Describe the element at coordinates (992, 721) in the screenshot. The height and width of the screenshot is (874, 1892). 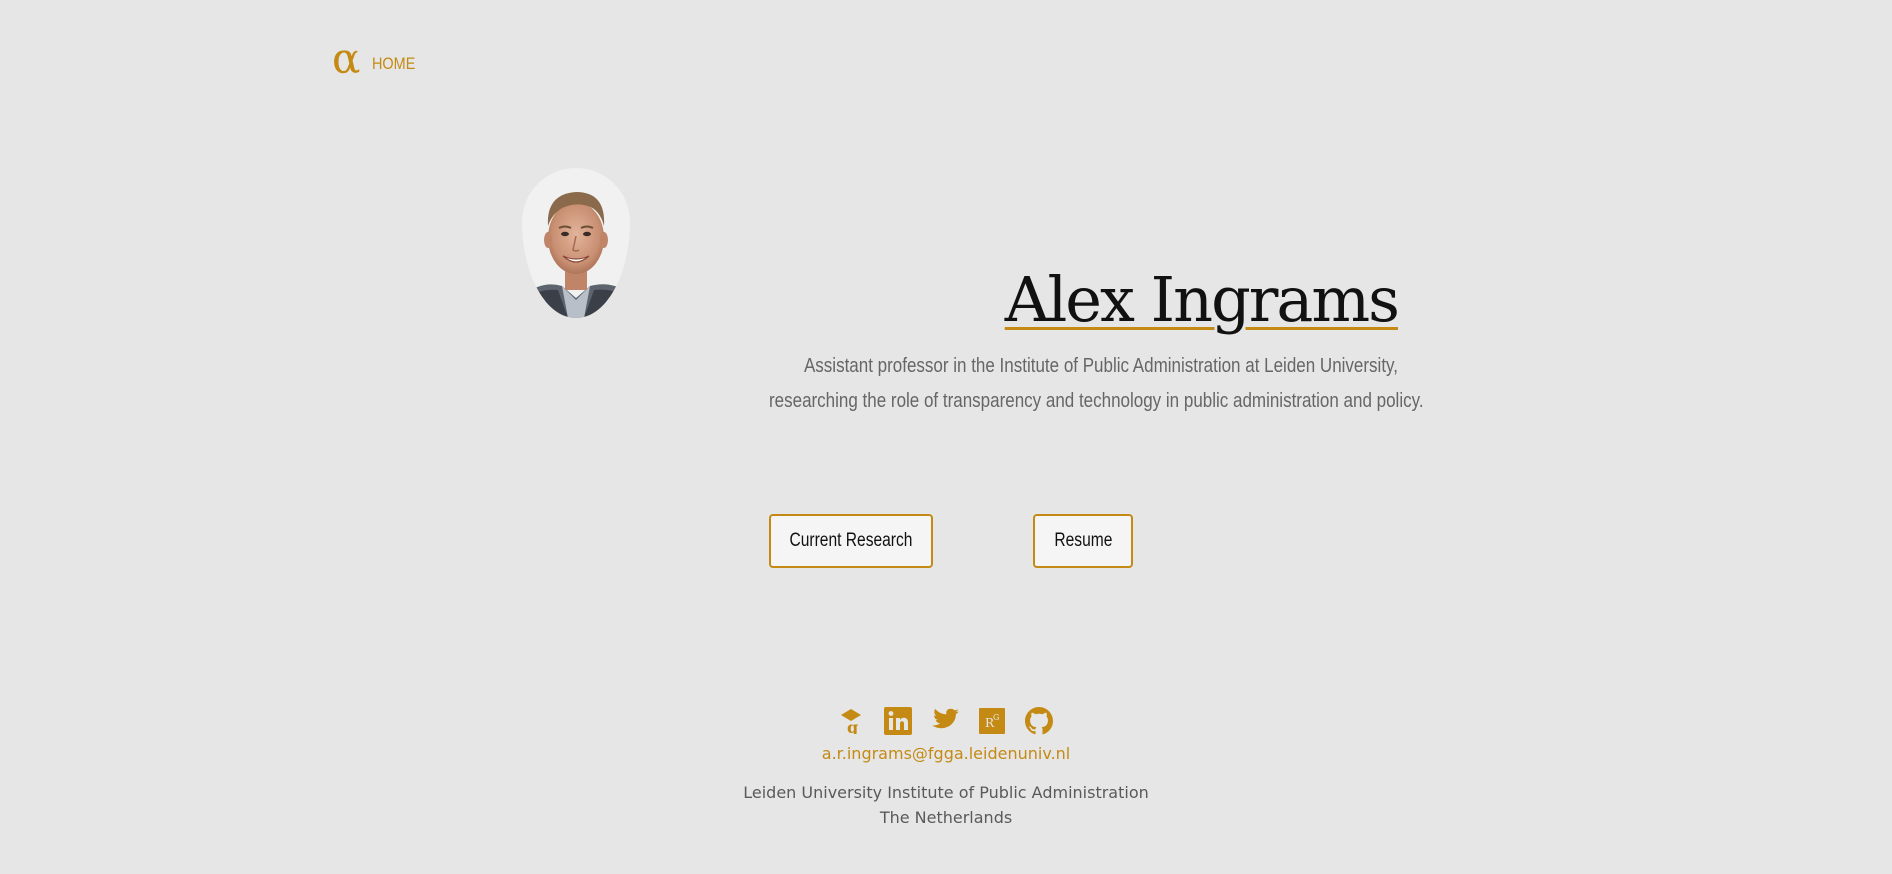
I see `researchgate-icon: R G` at that location.